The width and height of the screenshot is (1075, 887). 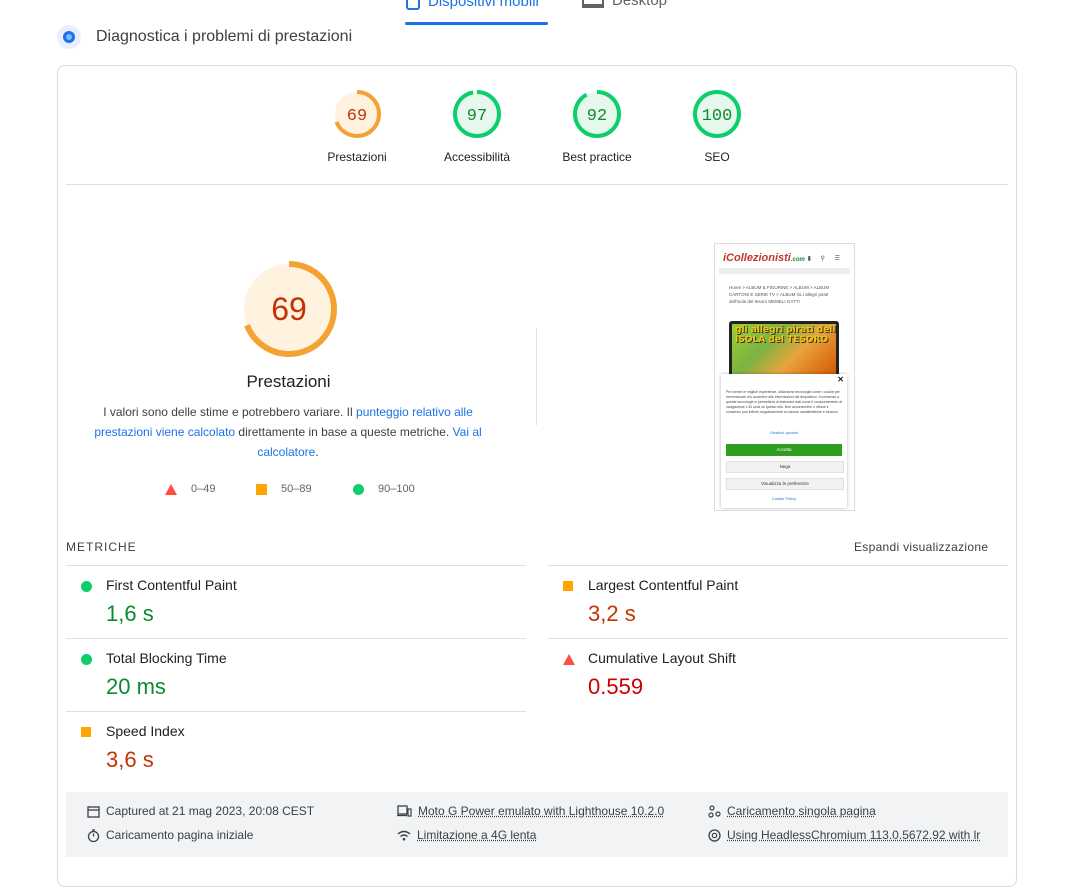 I want to click on metric-speed-index: Speed Index 3,6 s, so click(x=296, y=747).